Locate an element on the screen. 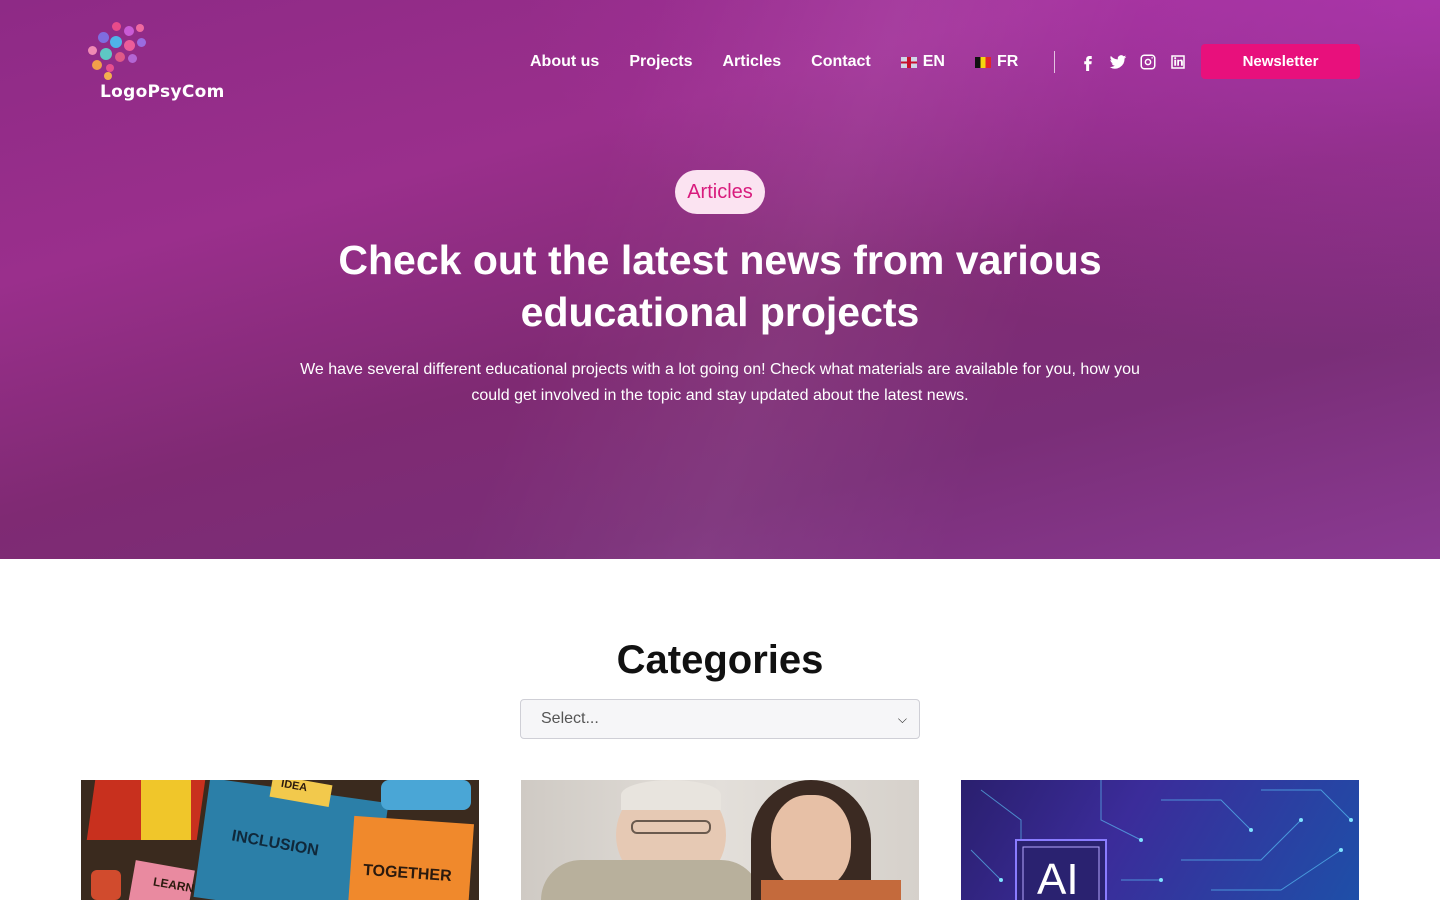  language-fr: FR is located at coordinates (996, 62).